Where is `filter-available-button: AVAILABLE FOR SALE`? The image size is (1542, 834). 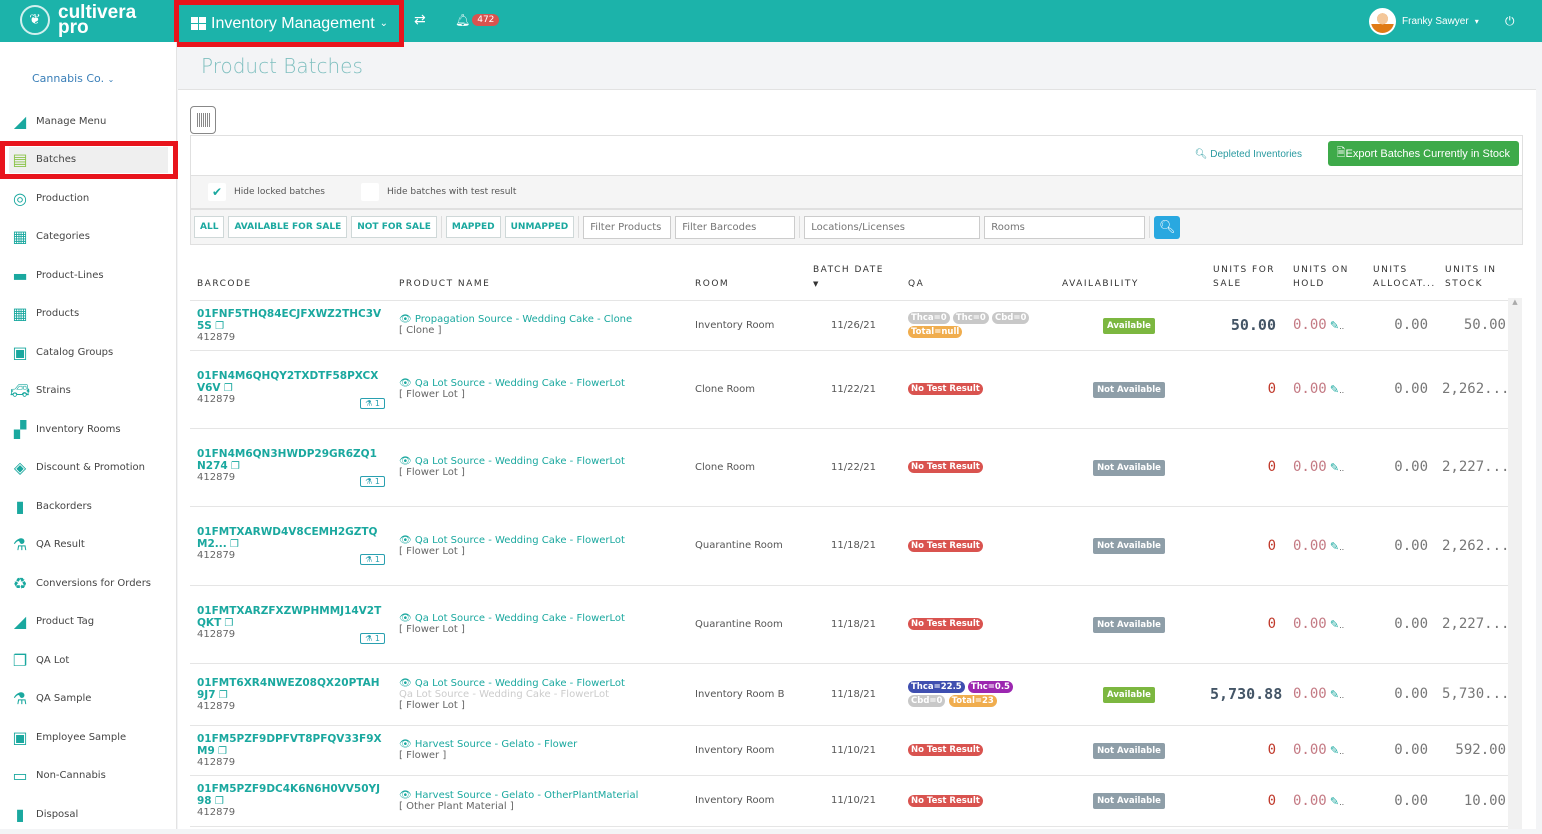
filter-available-button: AVAILABLE FOR SALE is located at coordinates (288, 227).